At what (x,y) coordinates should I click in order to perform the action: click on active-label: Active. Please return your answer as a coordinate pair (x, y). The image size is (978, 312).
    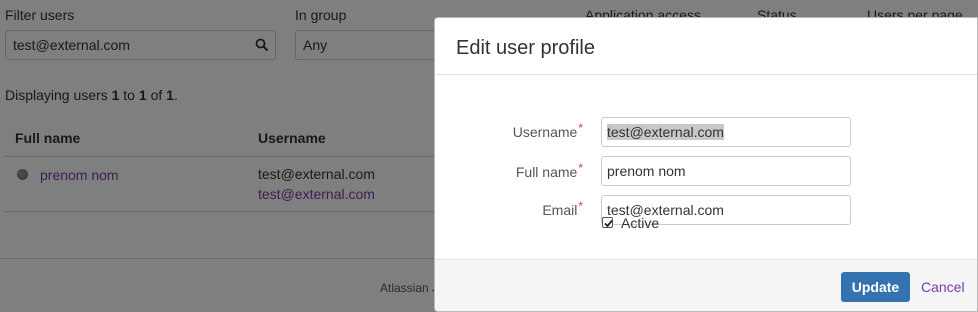
    Looking at the image, I should click on (640, 223).